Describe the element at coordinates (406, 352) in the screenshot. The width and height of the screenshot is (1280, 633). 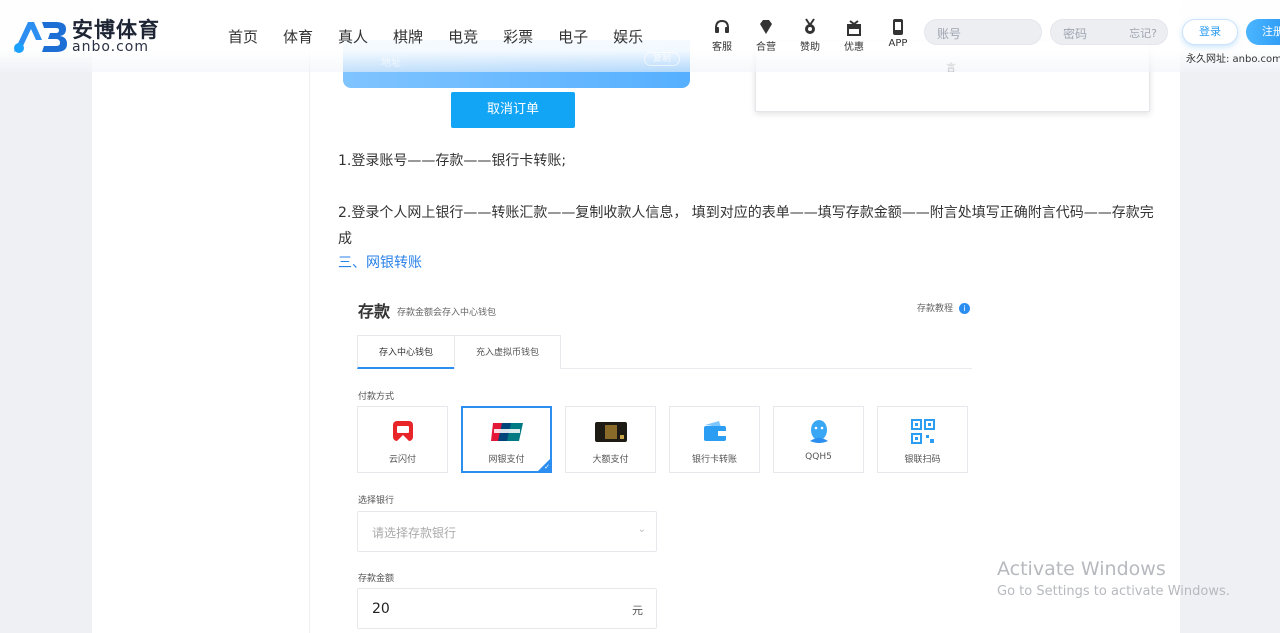
I see `tab-central-wallet: 存入中心钱包` at that location.